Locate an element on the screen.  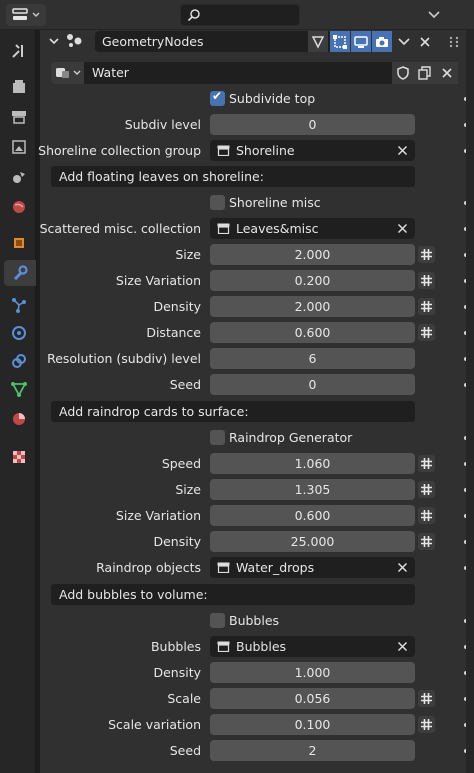
bubbles-collection-row: Bubbles Bubbles is located at coordinates (257, 647).